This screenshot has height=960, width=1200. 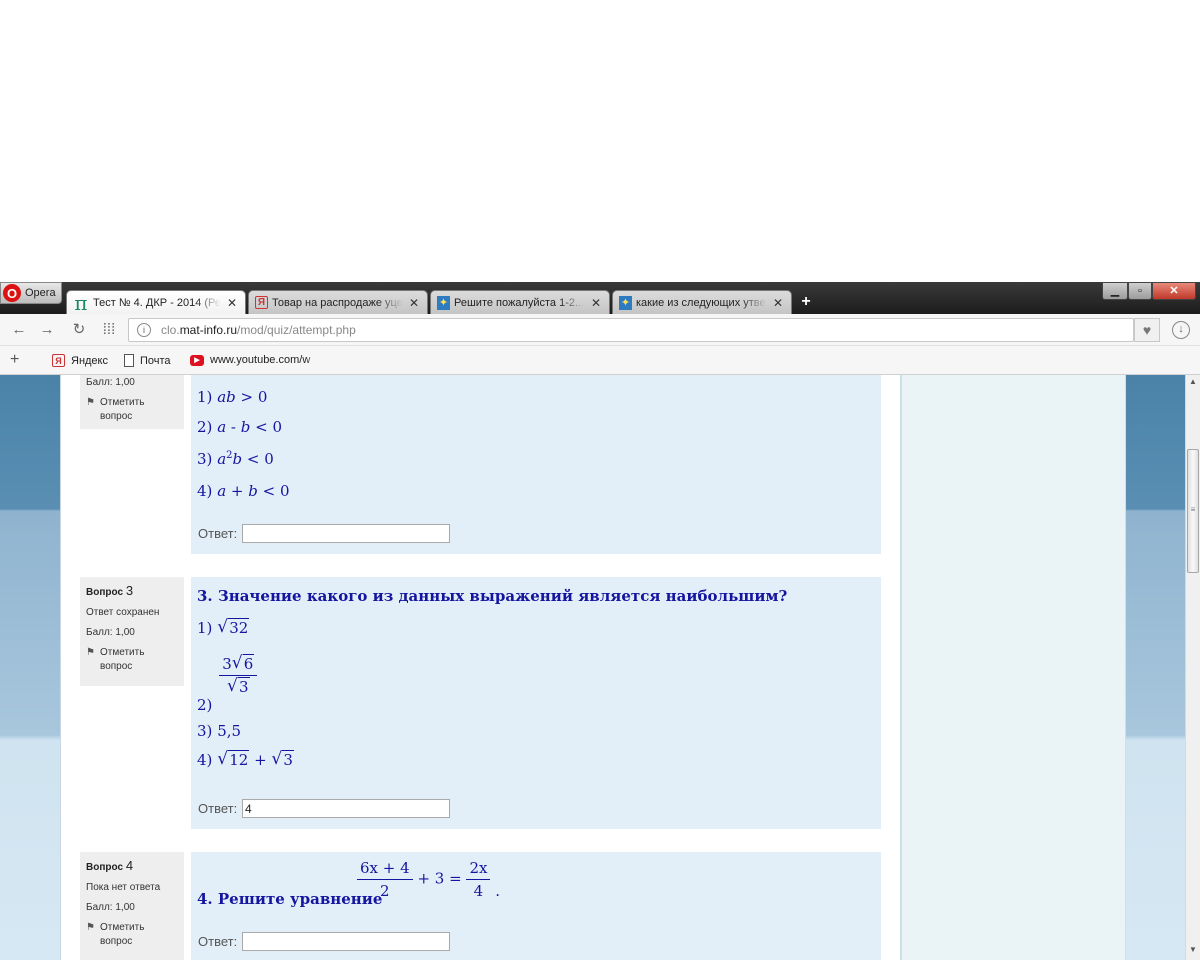 What do you see at coordinates (1192, 667) in the screenshot?
I see `vertical-scrollbar: ▲ ≡ ▼` at bounding box center [1192, 667].